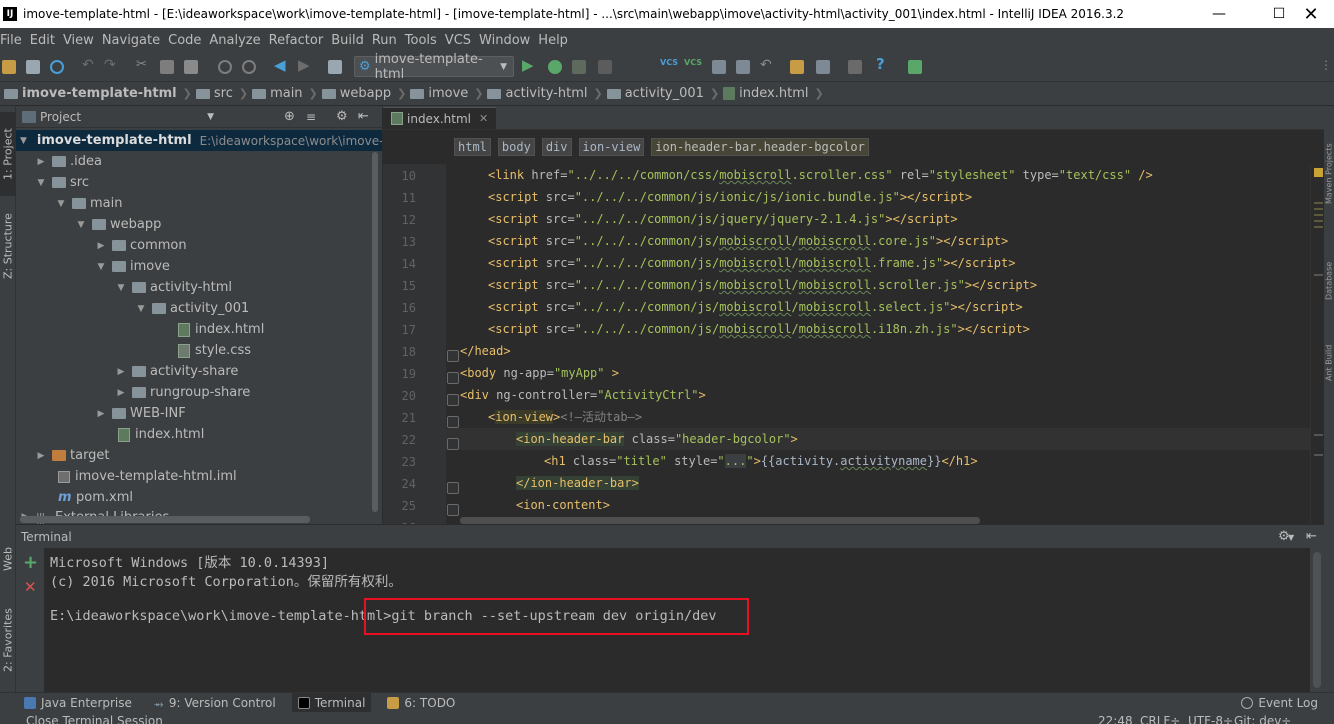  Describe the element at coordinates (221, 329) in the screenshot. I see `tree-node-index-html: index.html` at that location.